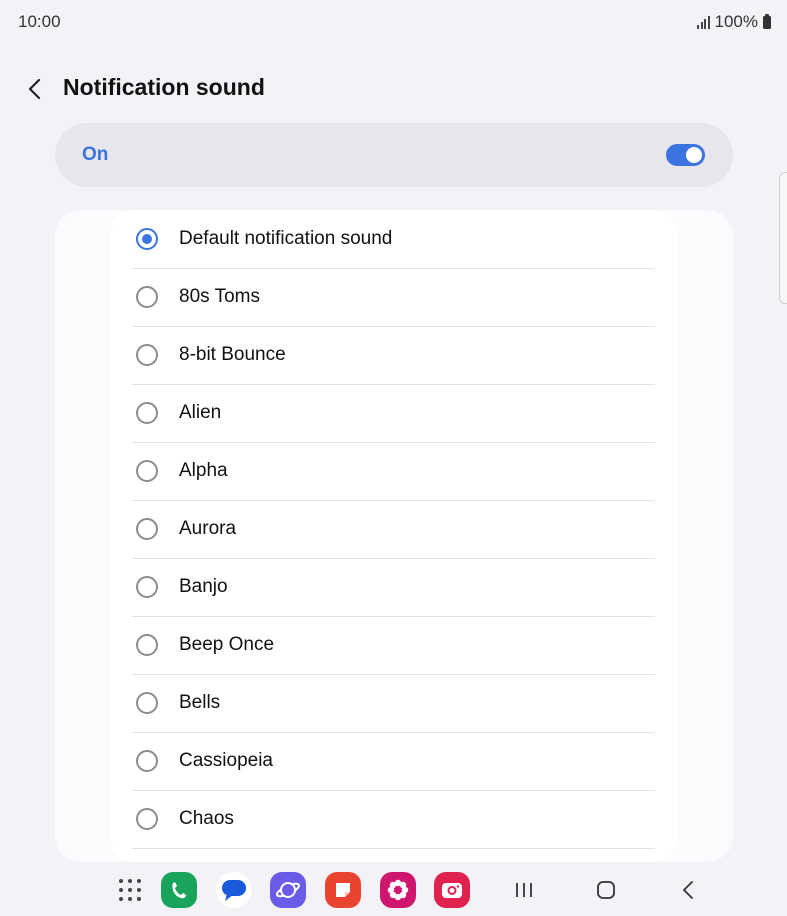 The width and height of the screenshot is (787, 916). I want to click on sound-option: Alpha, so click(394, 471).